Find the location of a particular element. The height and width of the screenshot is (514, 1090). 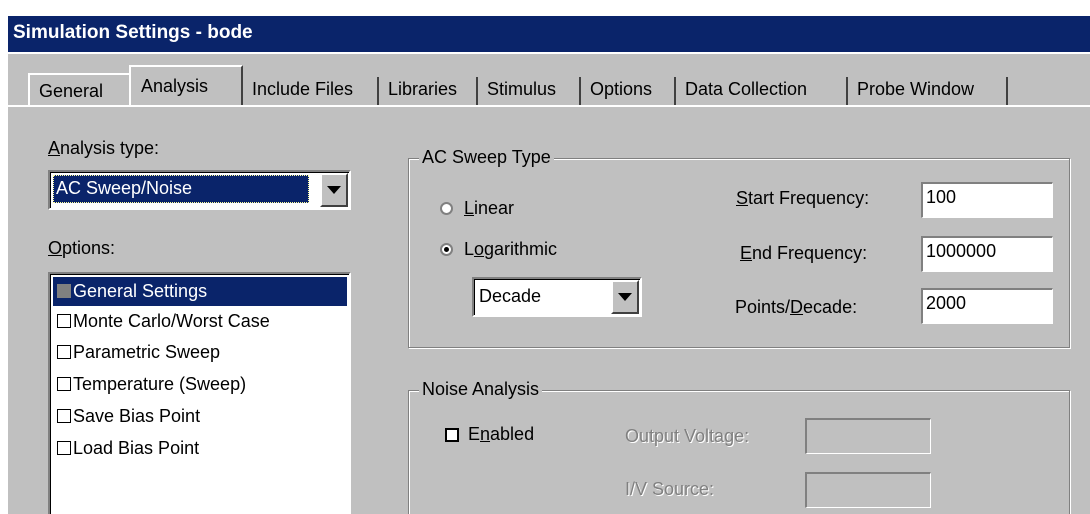

enabled-checkbox is located at coordinates (452, 435).